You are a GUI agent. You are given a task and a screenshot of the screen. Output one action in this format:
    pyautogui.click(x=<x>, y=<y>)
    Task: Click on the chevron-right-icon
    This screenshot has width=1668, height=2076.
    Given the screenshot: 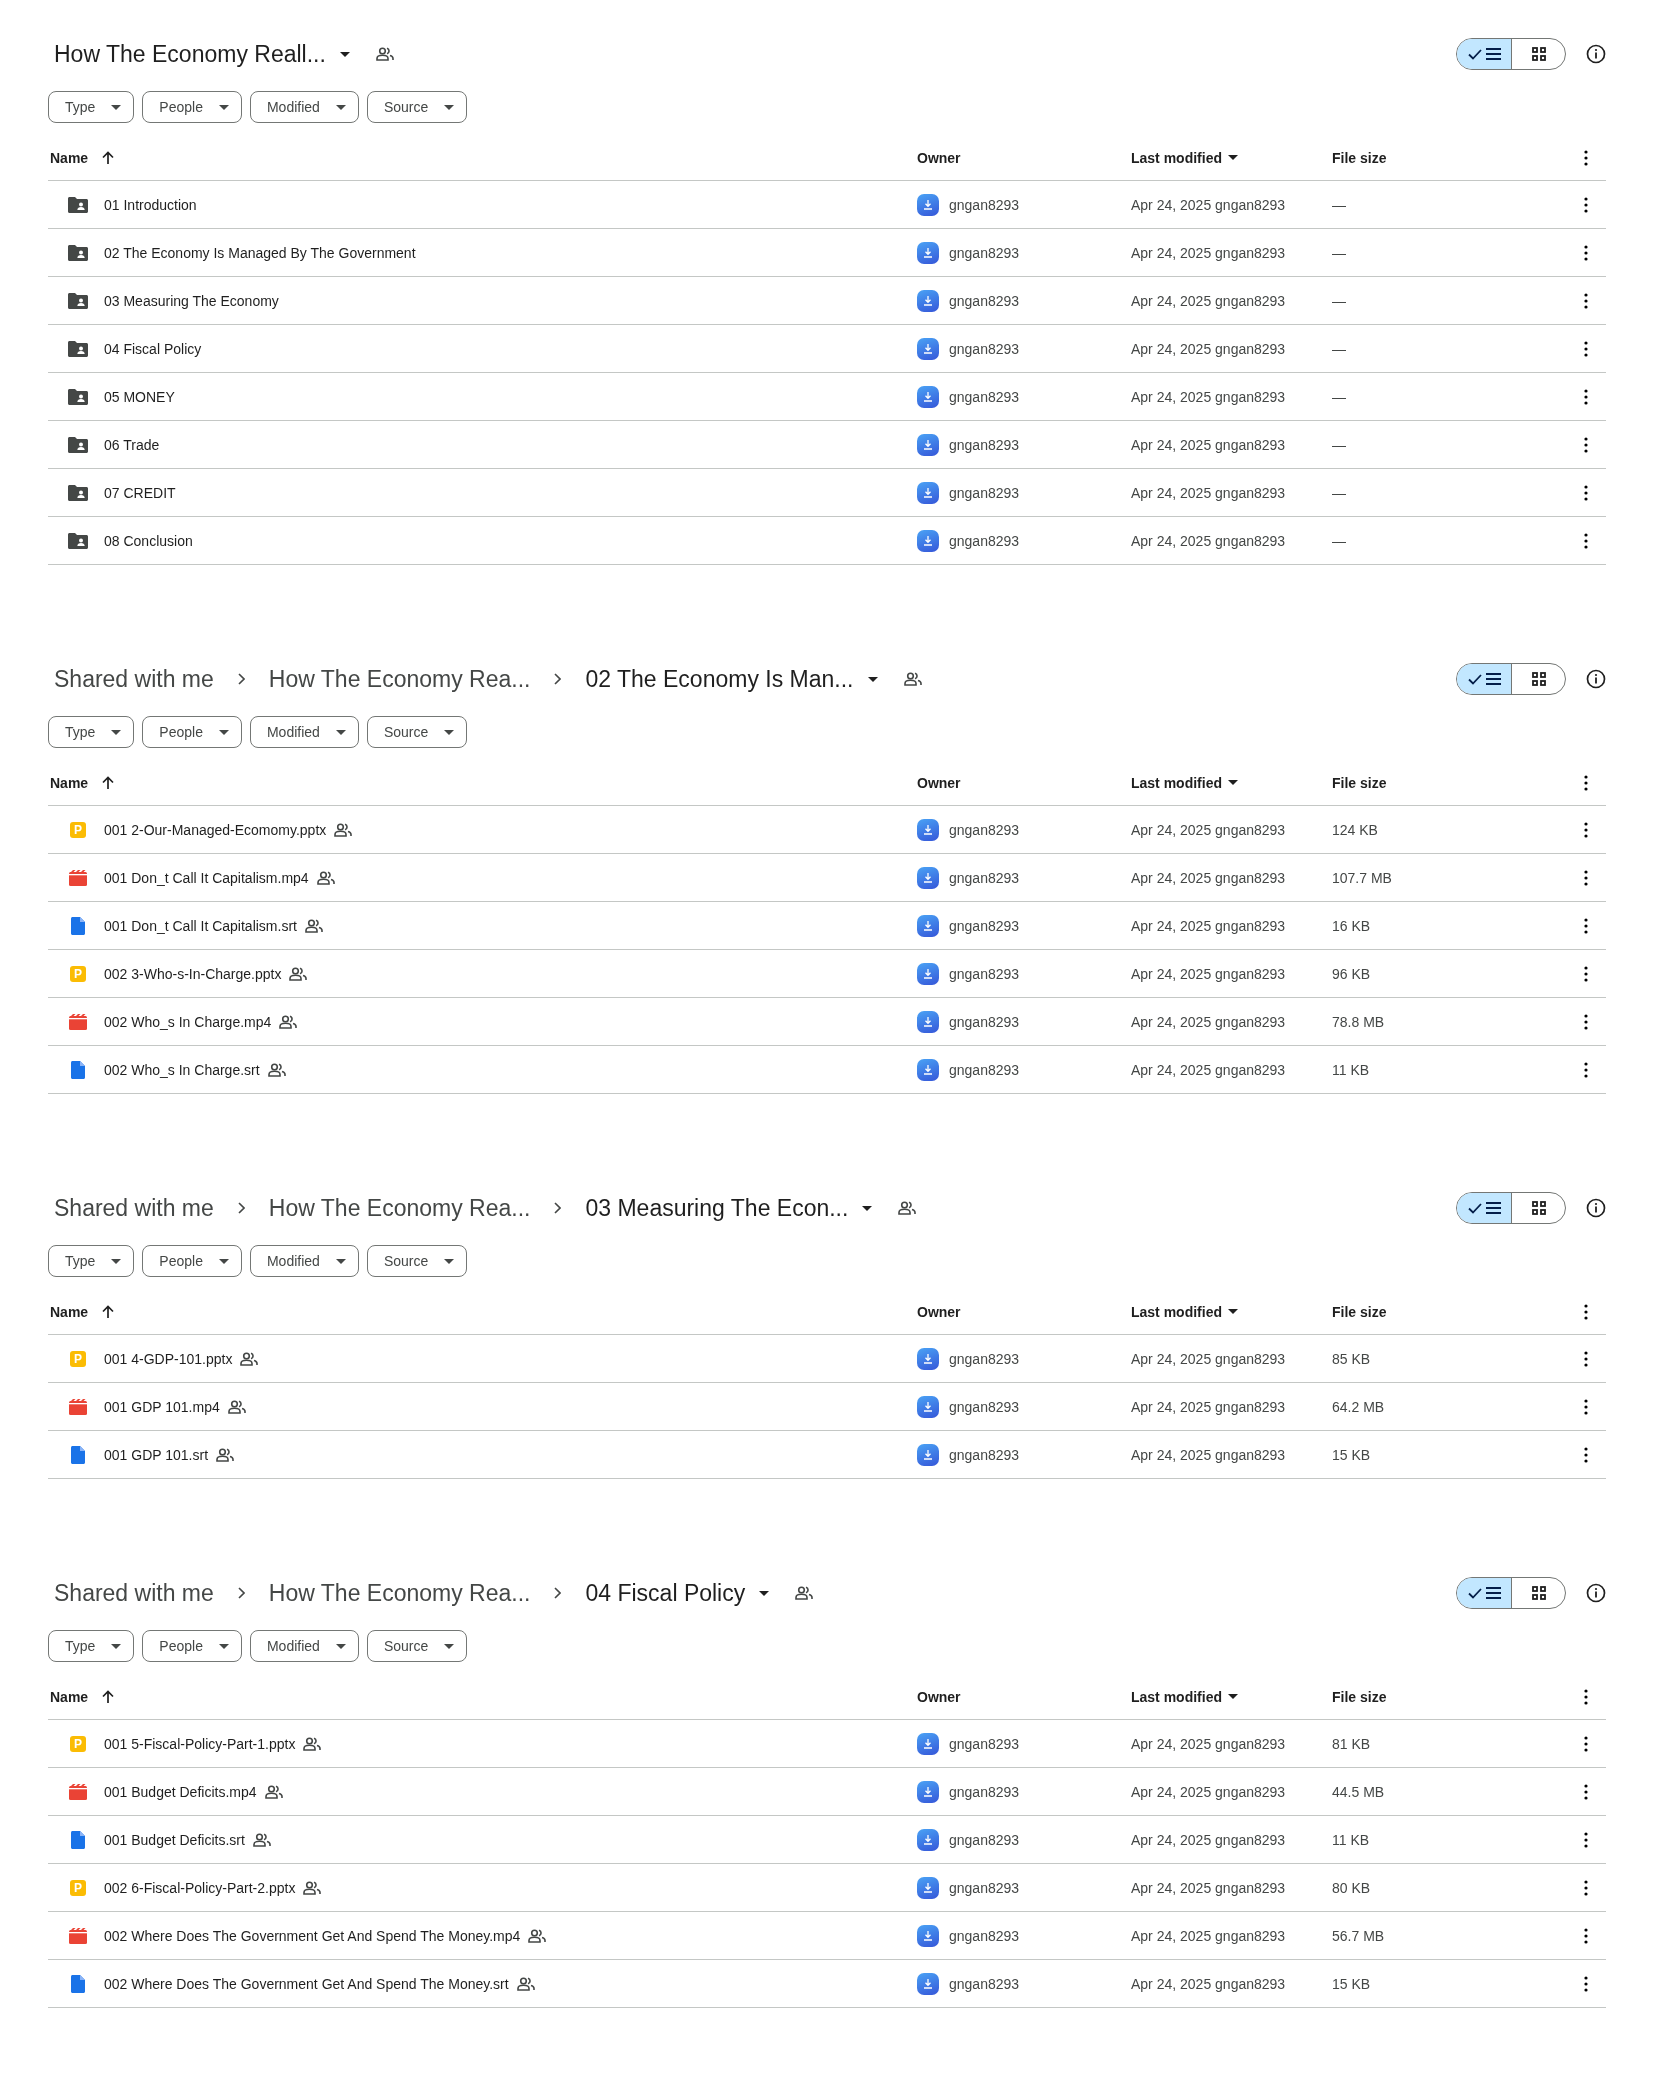 What is the action you would take?
    pyautogui.click(x=241, y=679)
    